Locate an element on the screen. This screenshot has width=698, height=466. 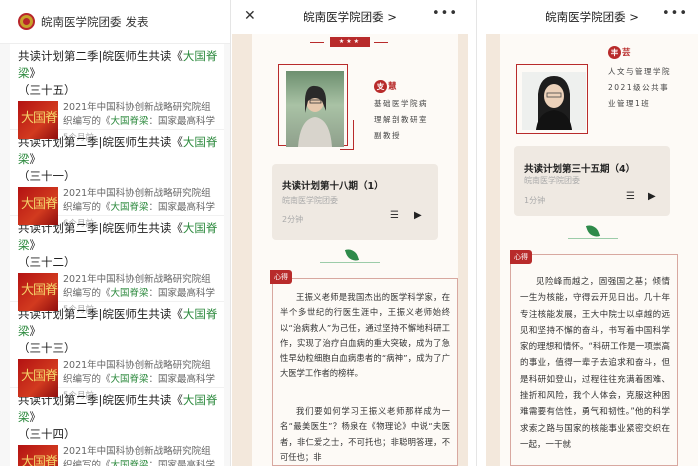
author-name: 丰芸 is located at coordinates (621, 52).